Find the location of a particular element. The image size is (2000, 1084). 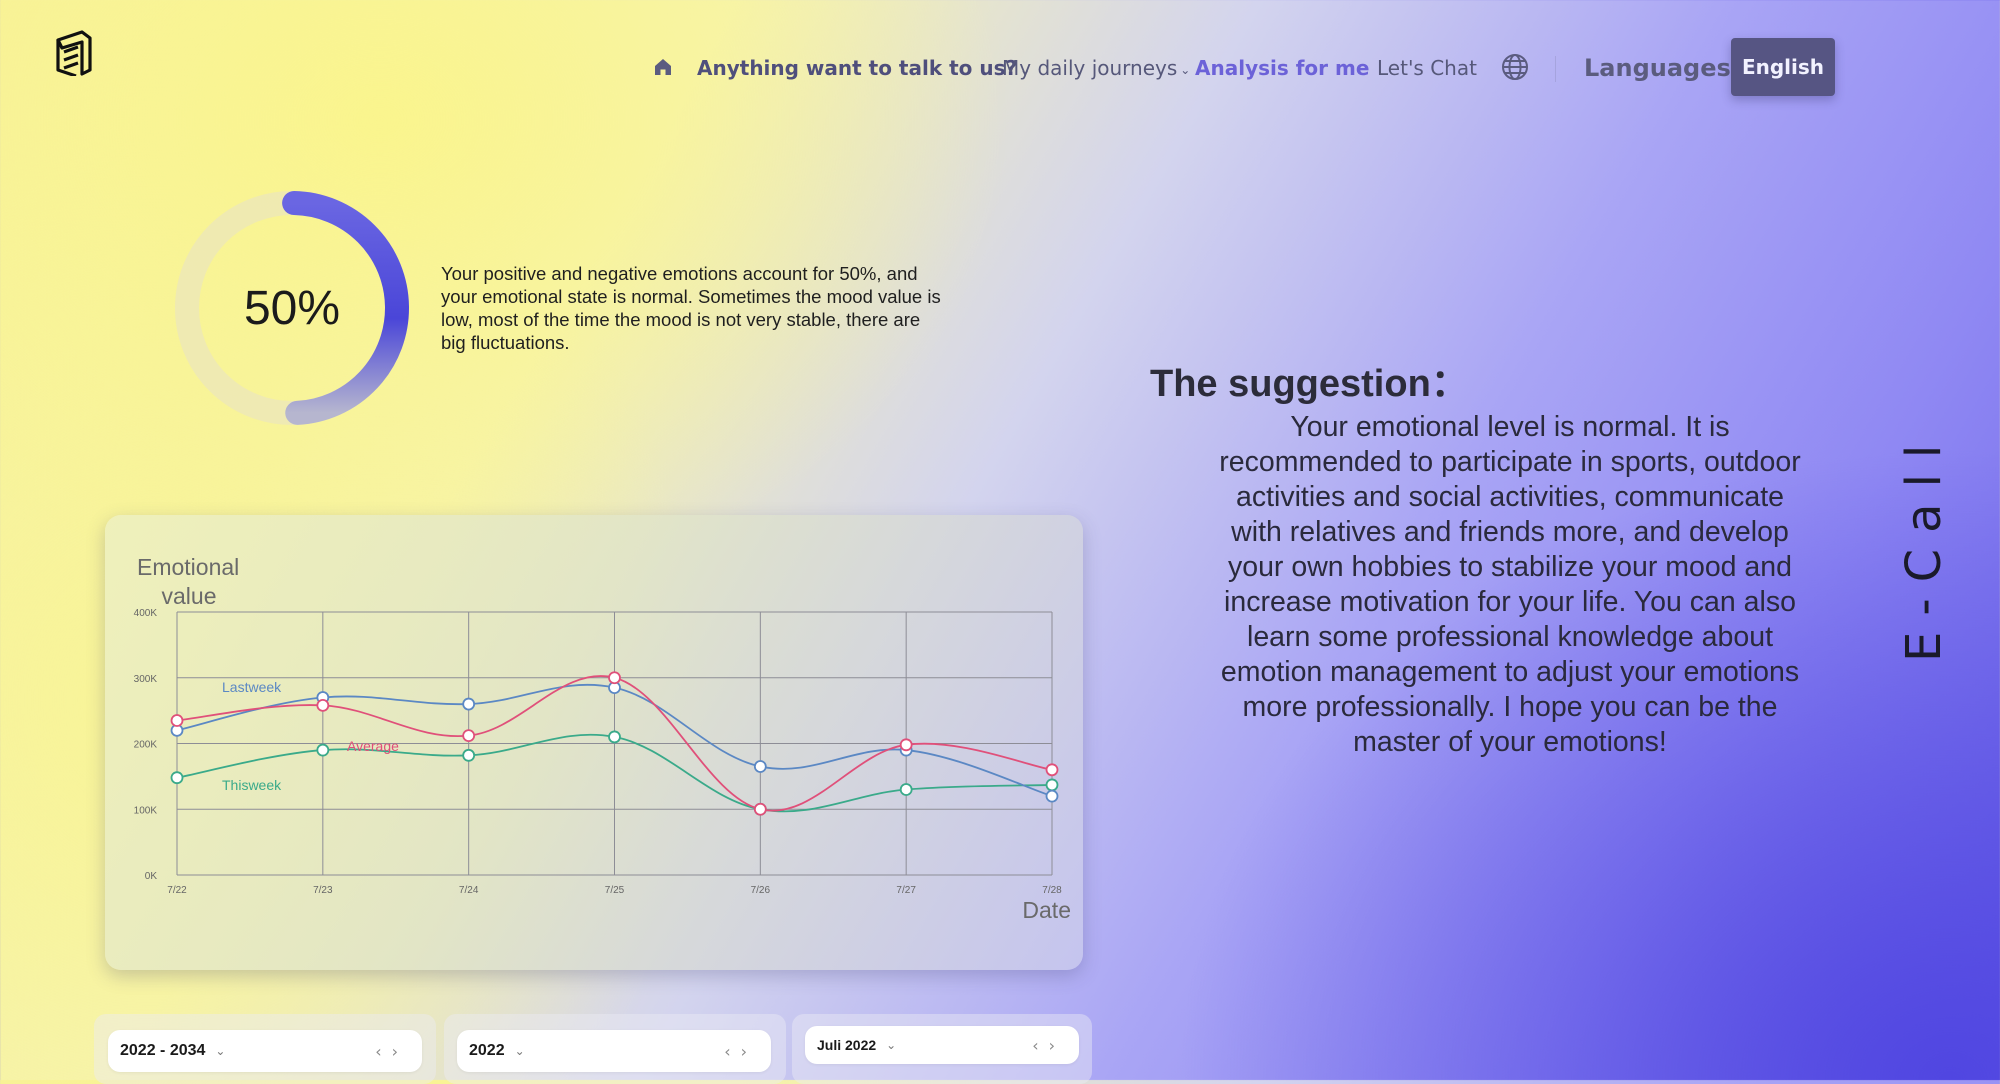

nav-daily-journeys: My daily journeys ⌄ is located at coordinates (1096, 69).